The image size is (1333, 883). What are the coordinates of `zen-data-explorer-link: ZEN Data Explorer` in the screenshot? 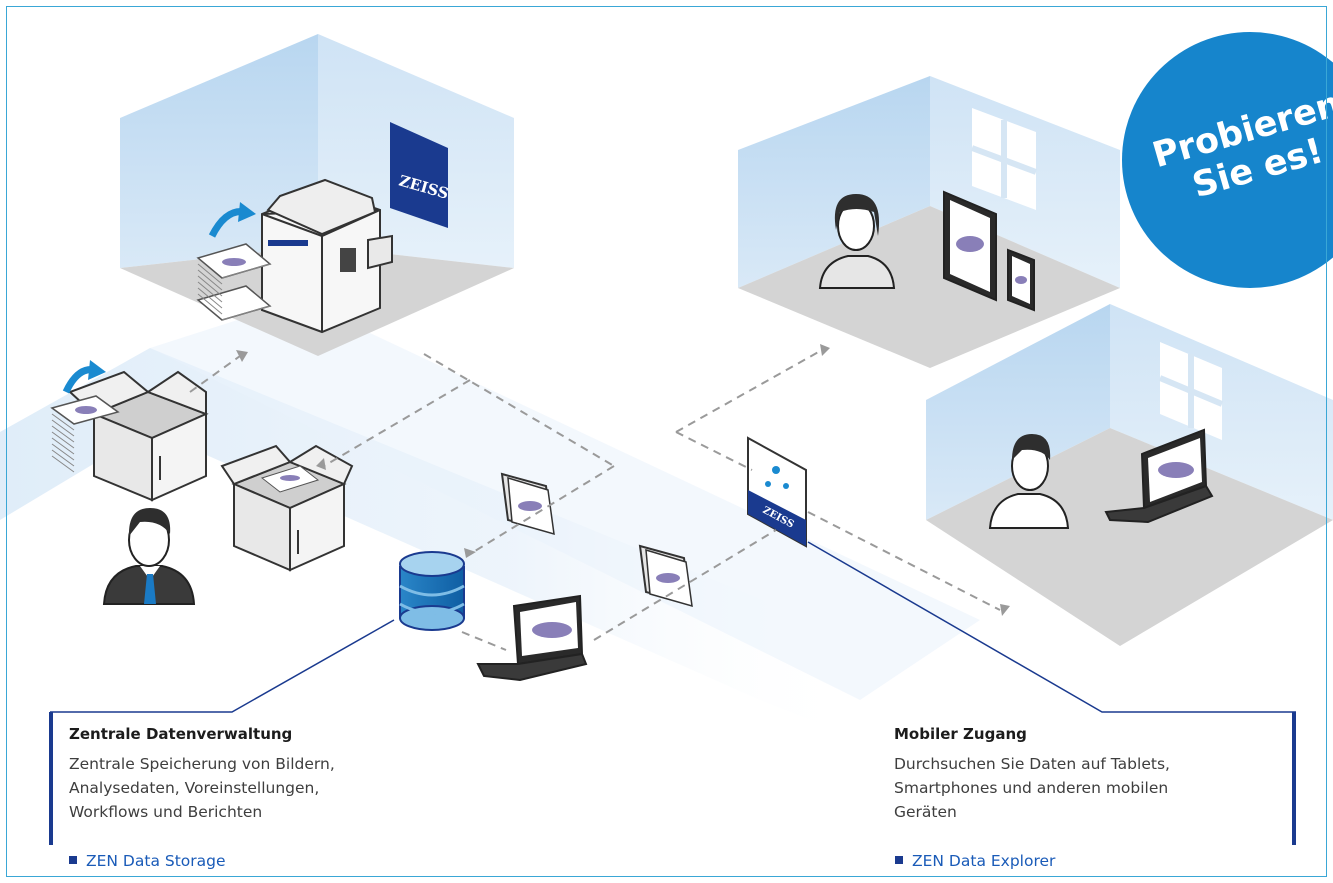 It's located at (975, 861).